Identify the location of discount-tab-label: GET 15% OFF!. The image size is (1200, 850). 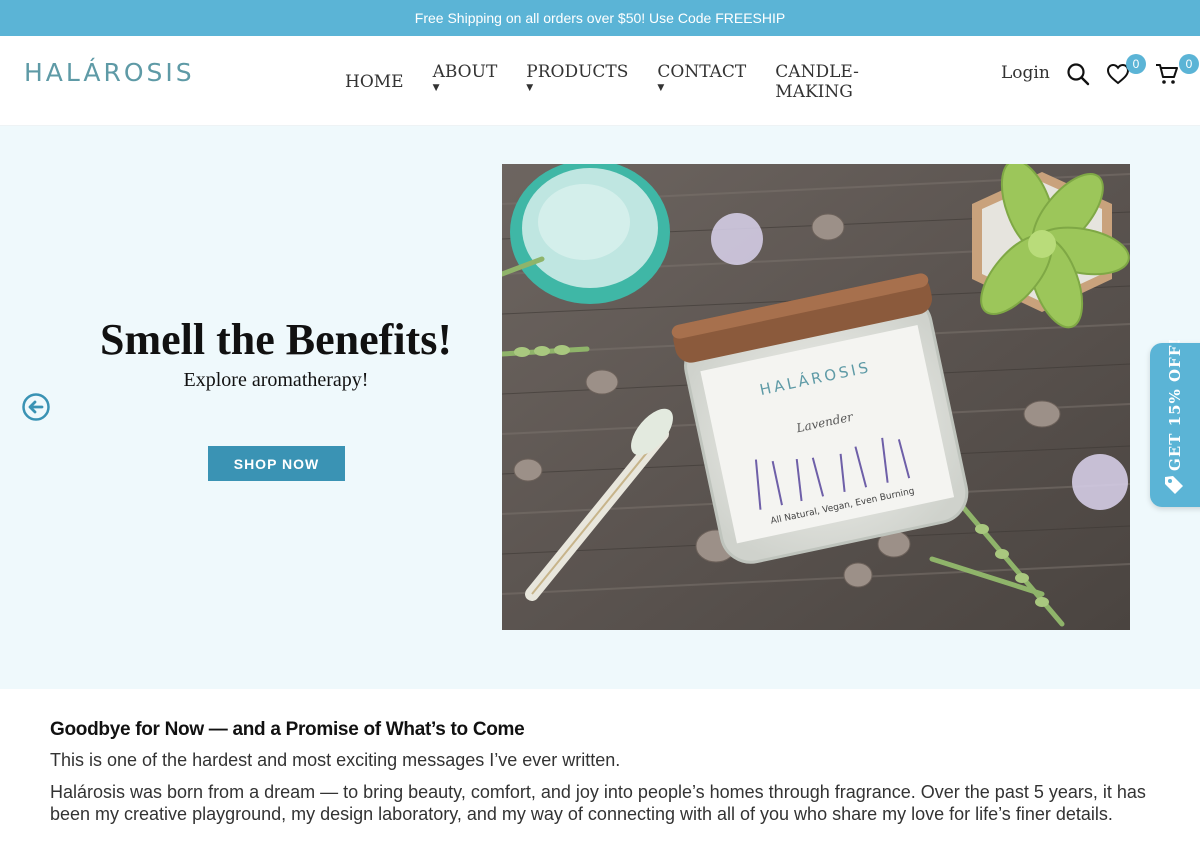
(1175, 404).